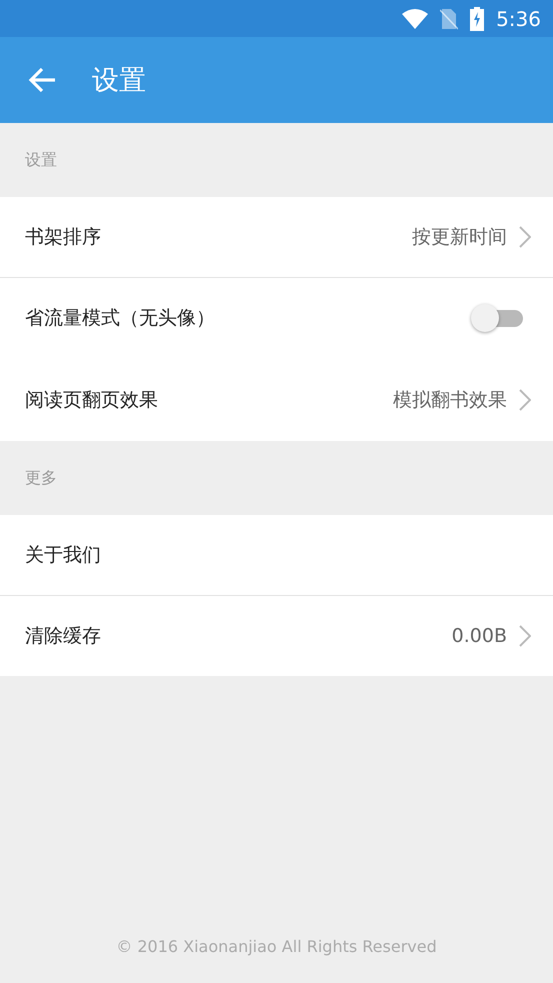  Describe the element at coordinates (276, 399) in the screenshot. I see `settings-row: 阅读页翻页效果 模拟翻书效果` at that location.